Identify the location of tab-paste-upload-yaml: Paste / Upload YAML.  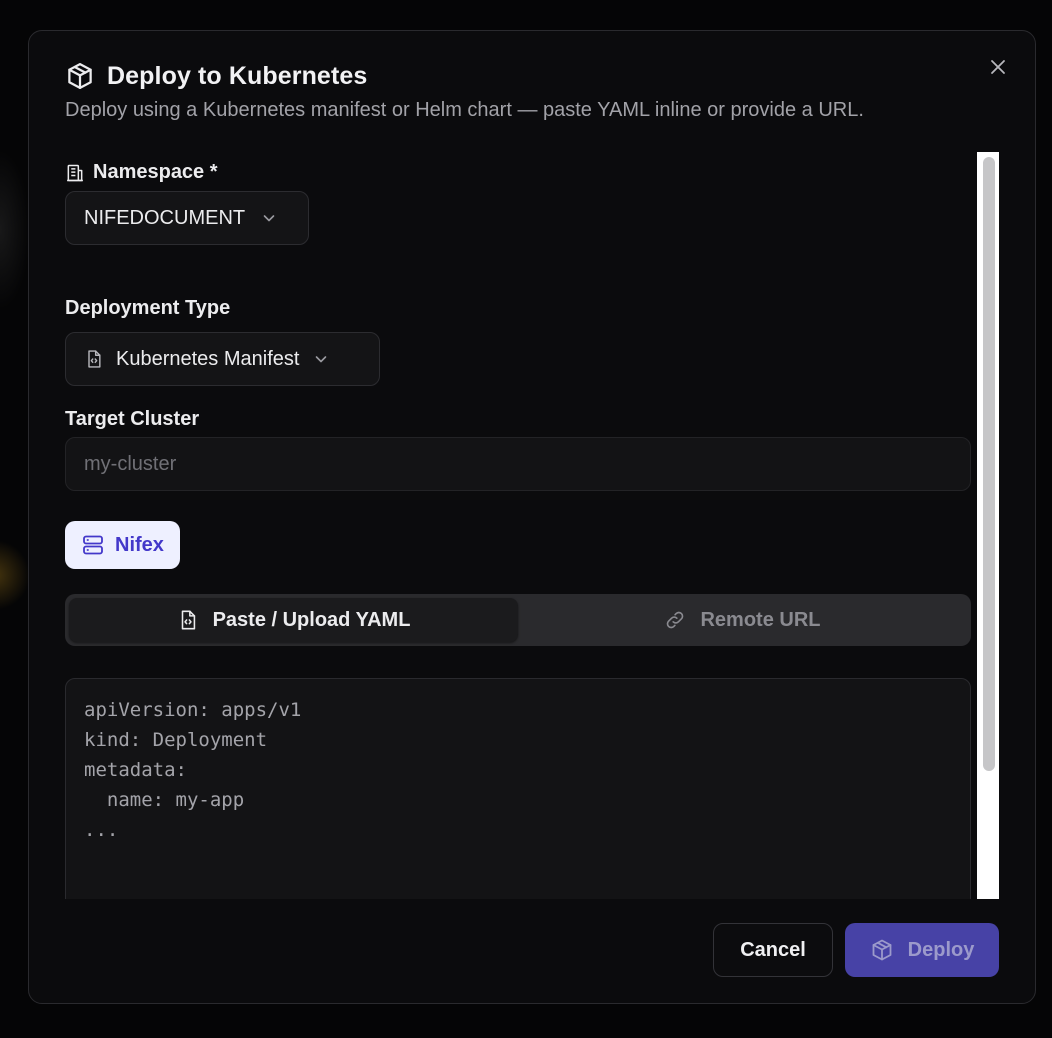
(293, 620).